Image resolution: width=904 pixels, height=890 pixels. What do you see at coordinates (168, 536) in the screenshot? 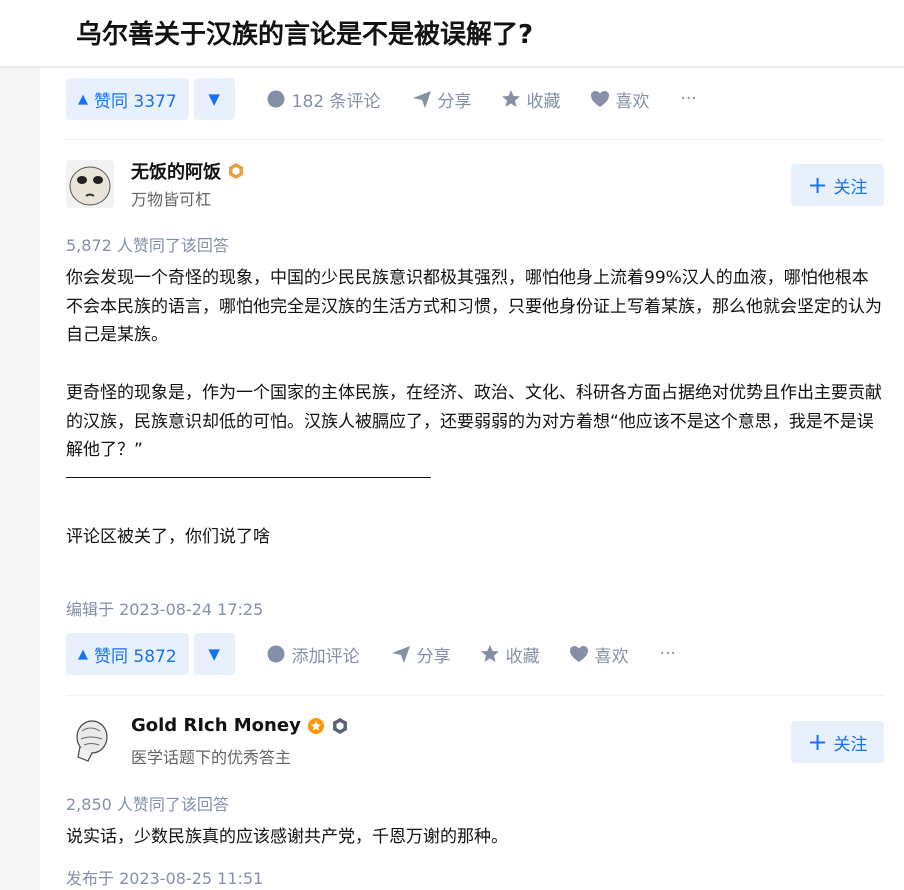
I see `answer-paragraph: 评论区被关了，你们说了啥` at bounding box center [168, 536].